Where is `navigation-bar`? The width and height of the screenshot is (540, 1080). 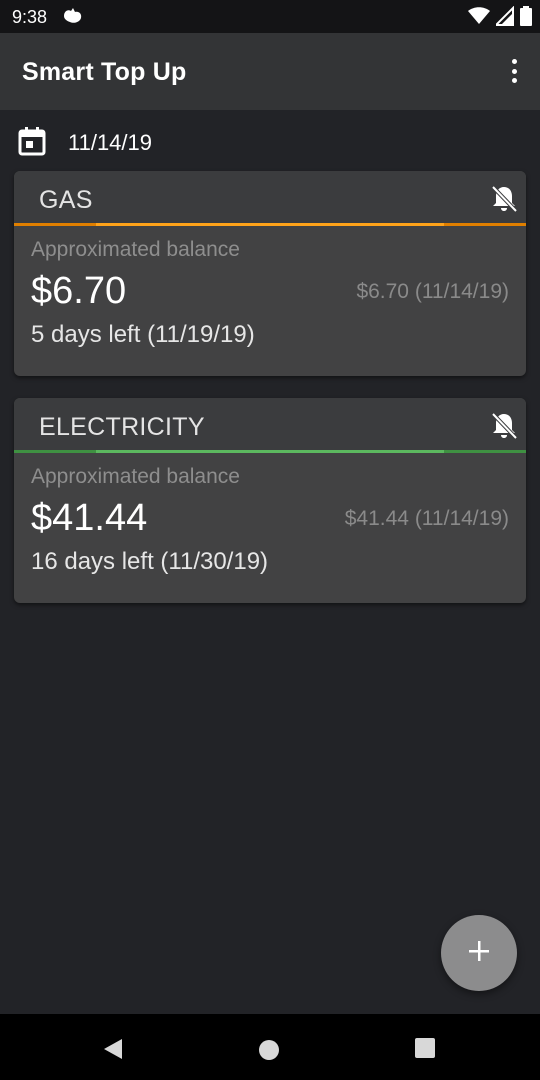
navigation-bar is located at coordinates (270, 1047).